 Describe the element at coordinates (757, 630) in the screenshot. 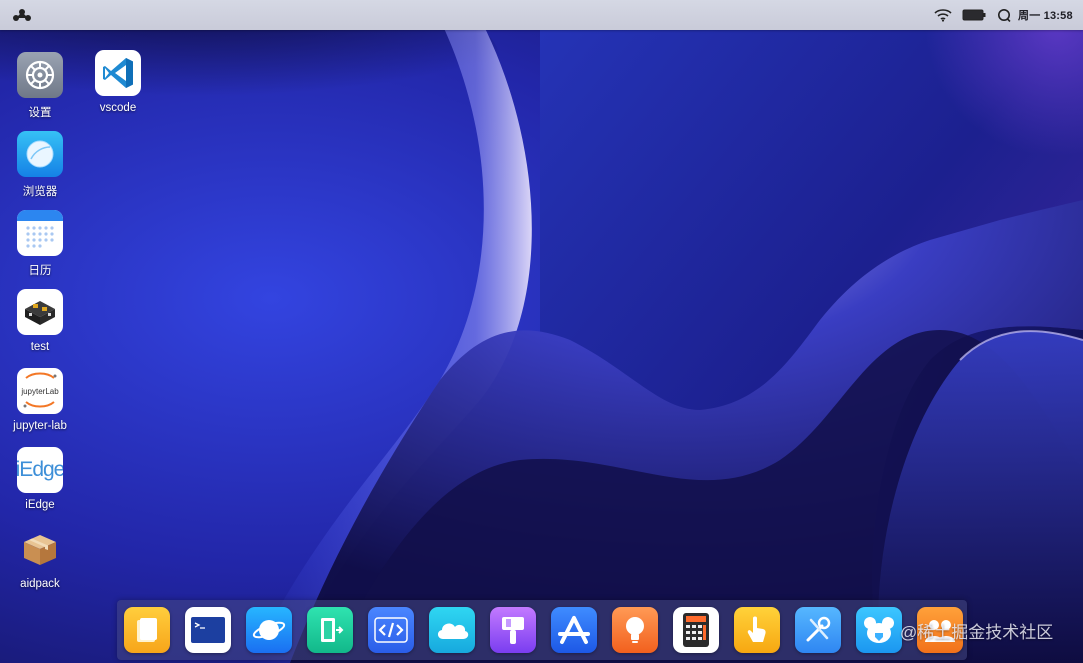

I see `touch-hand-icon` at that location.